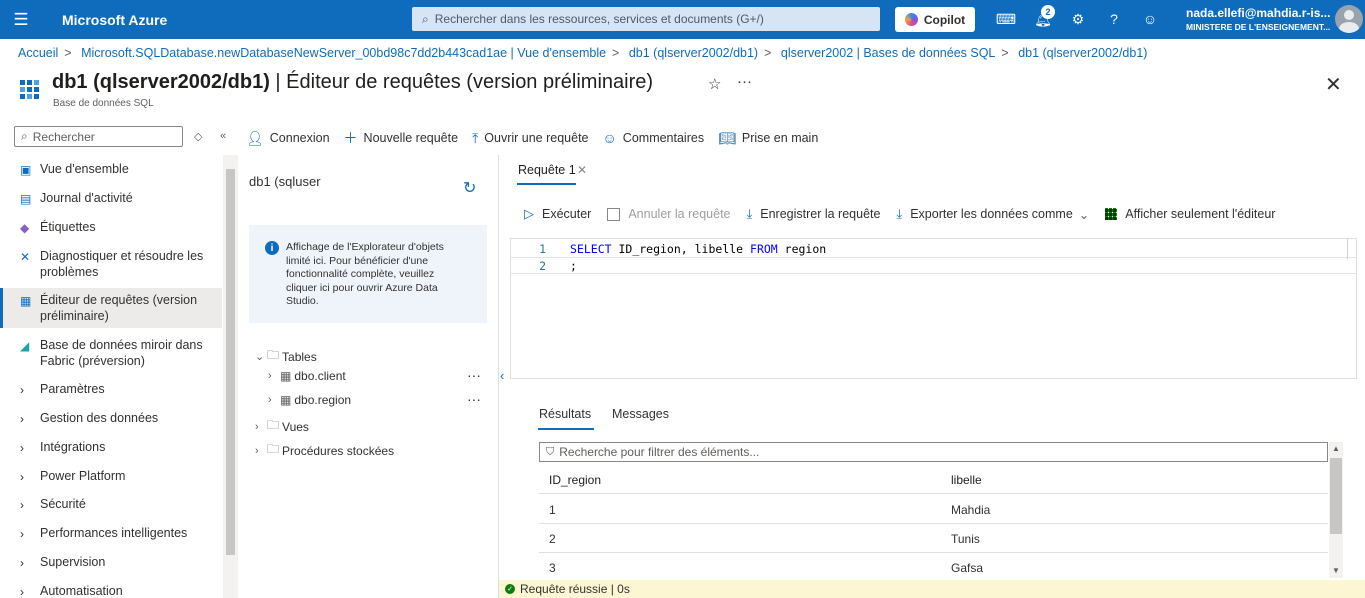  Describe the element at coordinates (727, 137) in the screenshot. I see `book-icon: 📖︎` at that location.